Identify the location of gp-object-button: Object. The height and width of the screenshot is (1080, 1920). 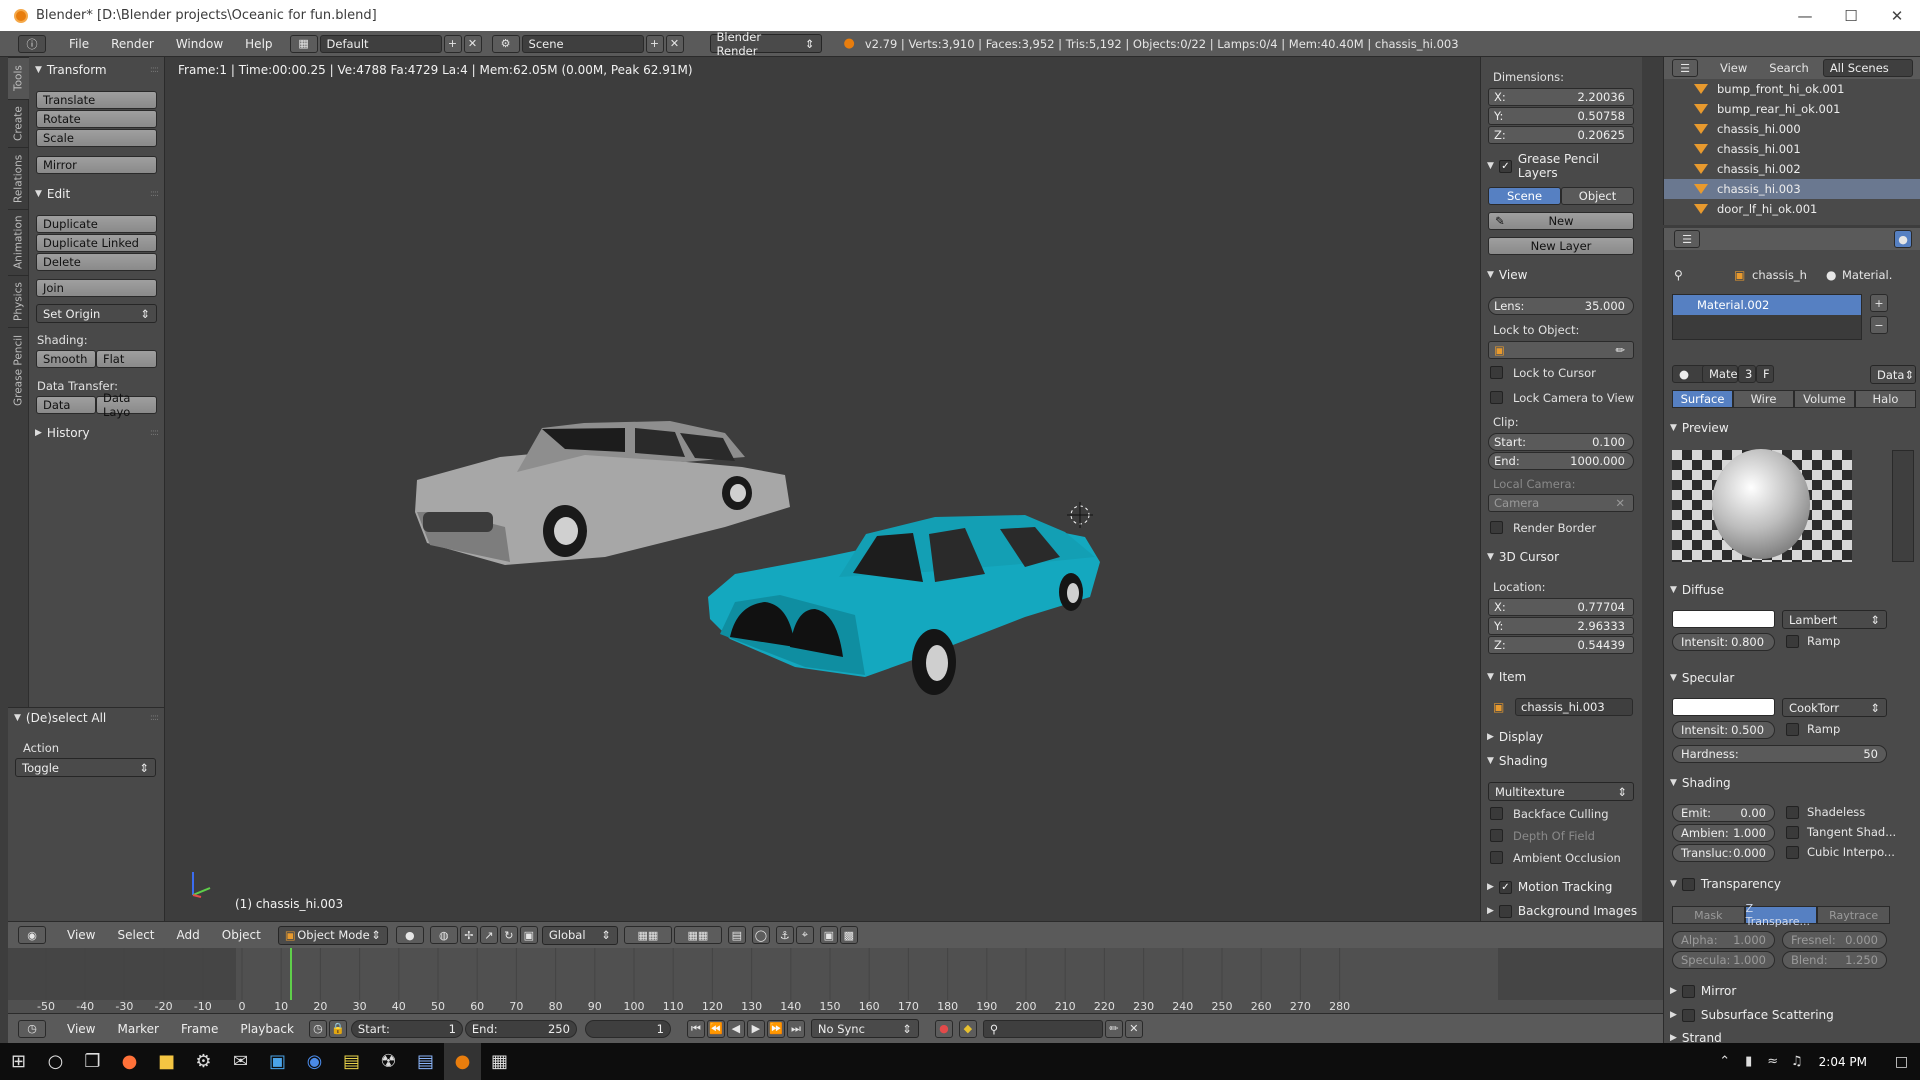
(1597, 196).